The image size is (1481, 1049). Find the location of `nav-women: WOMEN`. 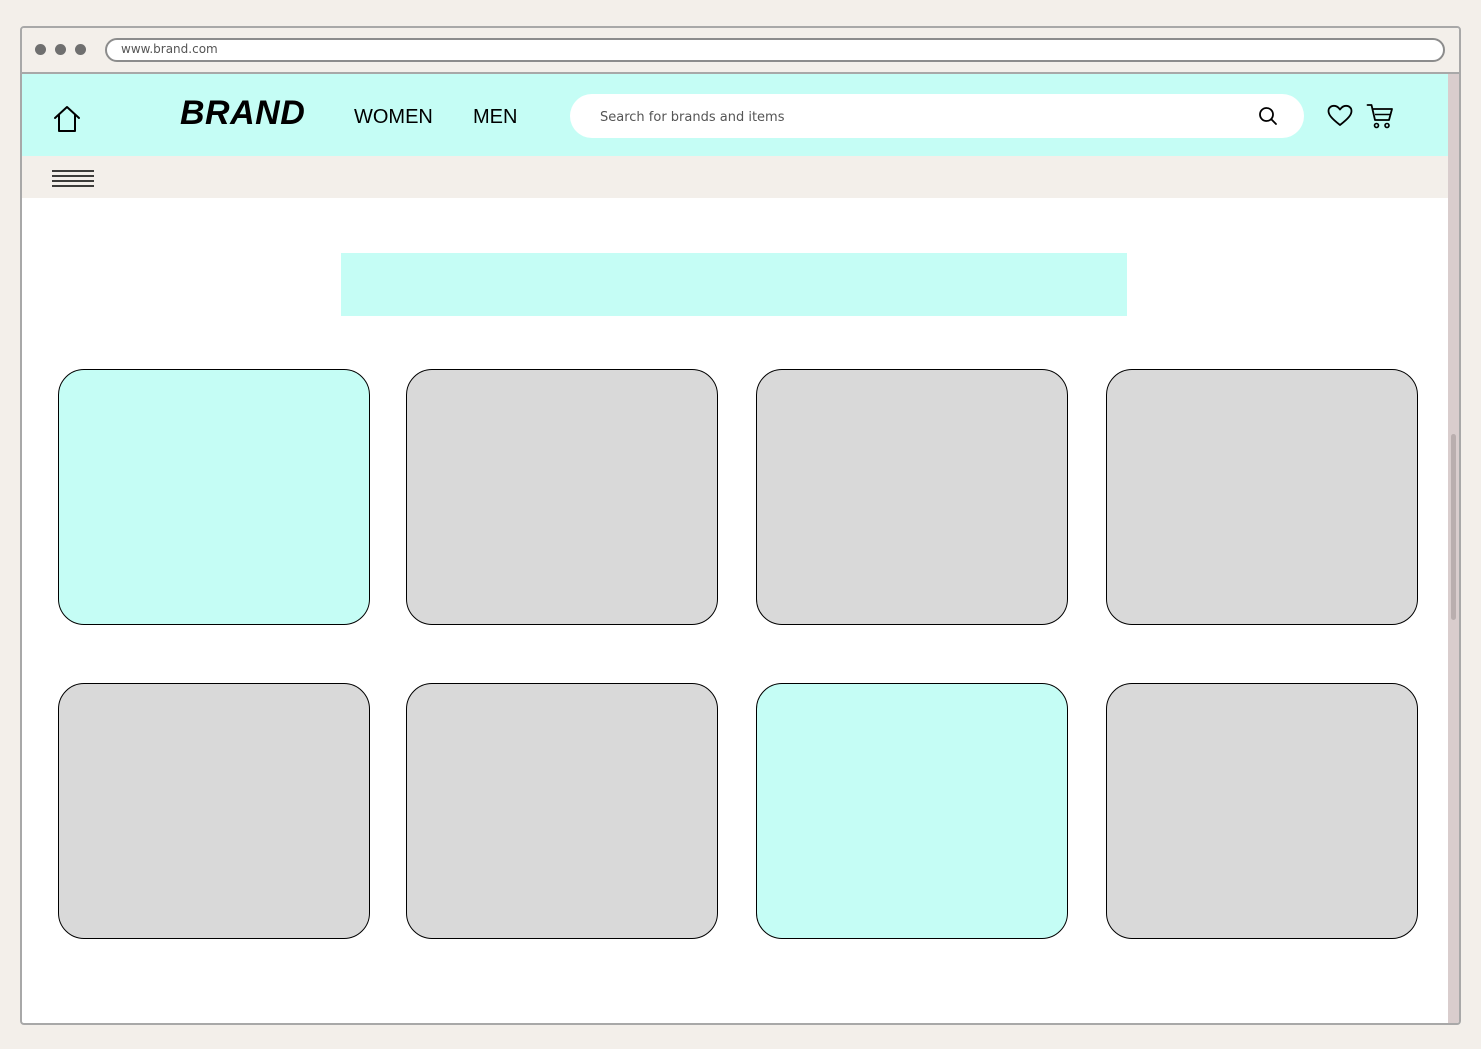

nav-women: WOMEN is located at coordinates (393, 117).